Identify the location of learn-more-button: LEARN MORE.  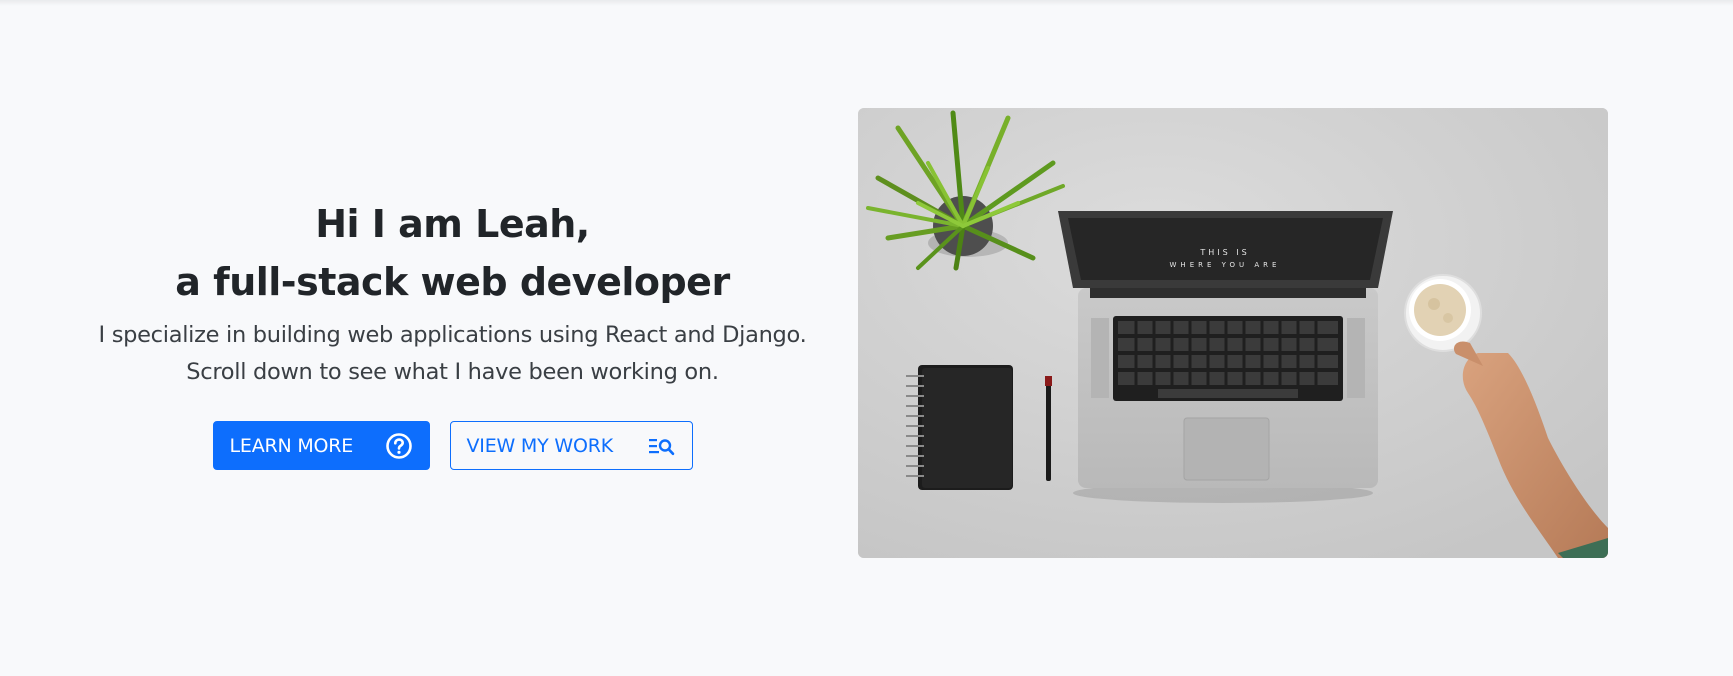
(321, 445).